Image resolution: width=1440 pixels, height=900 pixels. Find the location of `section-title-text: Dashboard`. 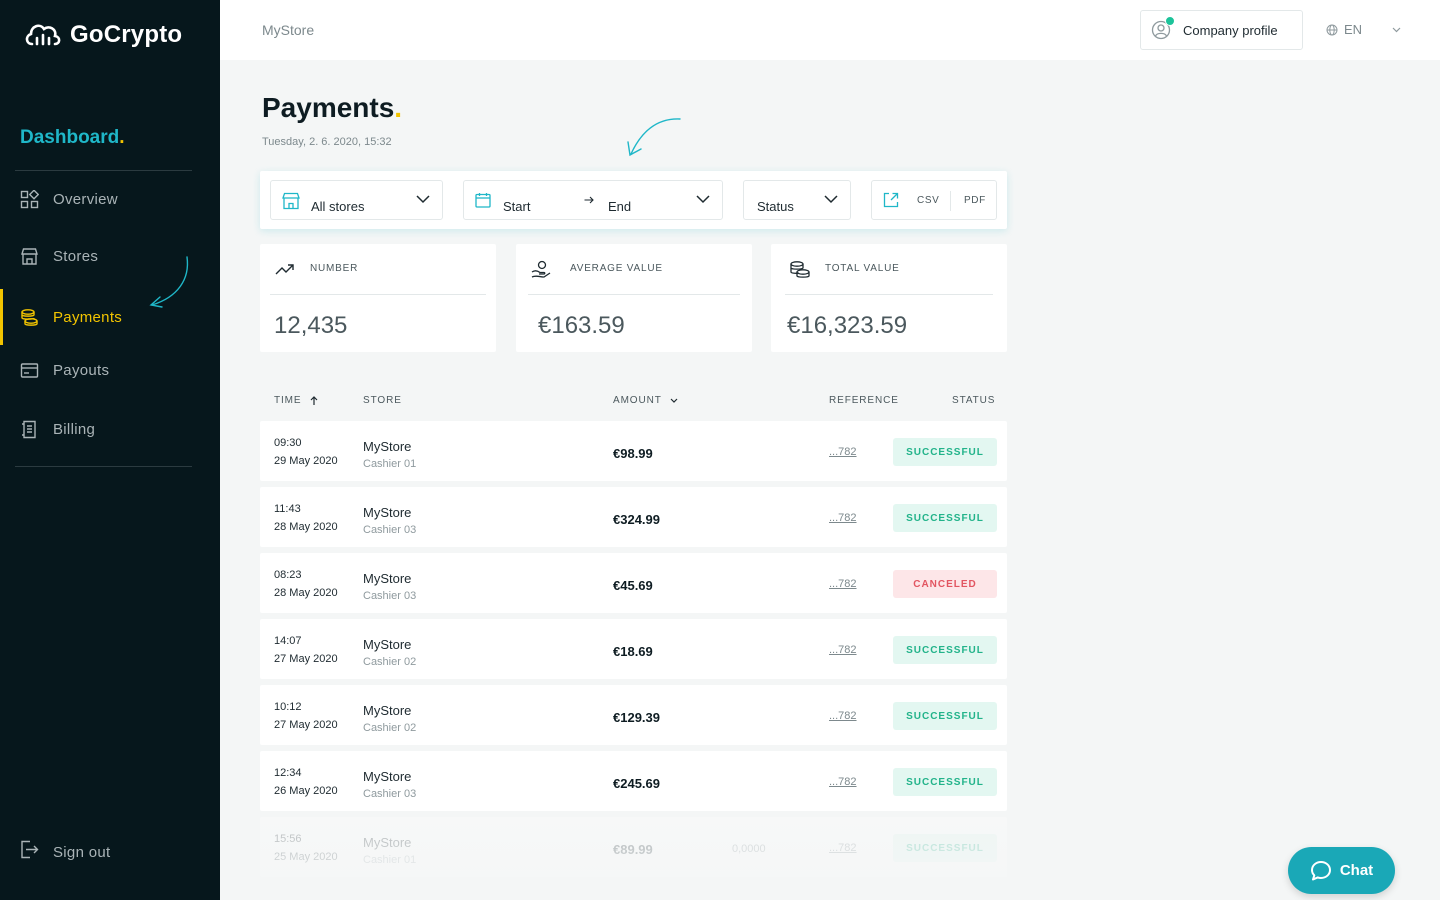

section-title-text: Dashboard is located at coordinates (70, 137).